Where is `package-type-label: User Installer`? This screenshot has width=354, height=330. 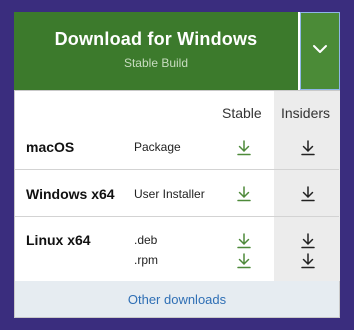 package-type-label: User Installer is located at coordinates (169, 194).